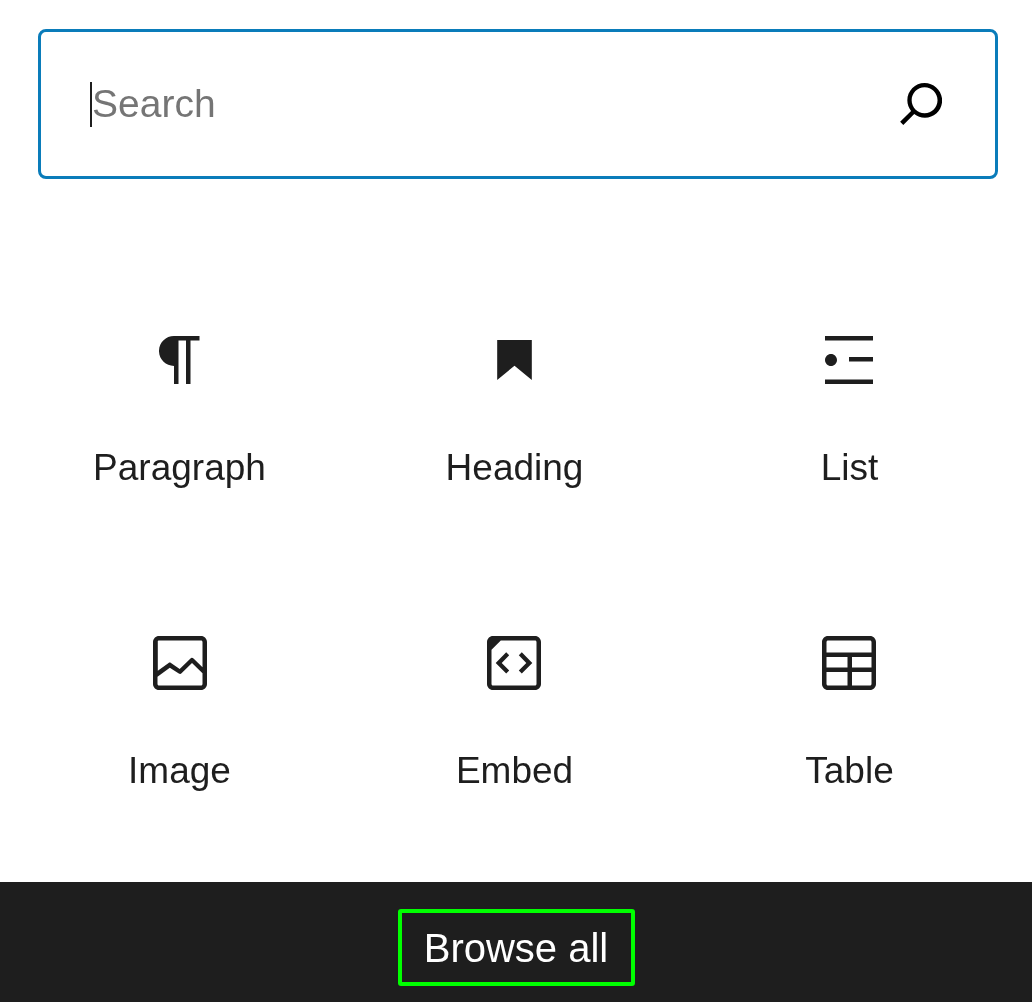 This screenshot has width=1032, height=1002. I want to click on block-button: Embed, so click(514, 709).